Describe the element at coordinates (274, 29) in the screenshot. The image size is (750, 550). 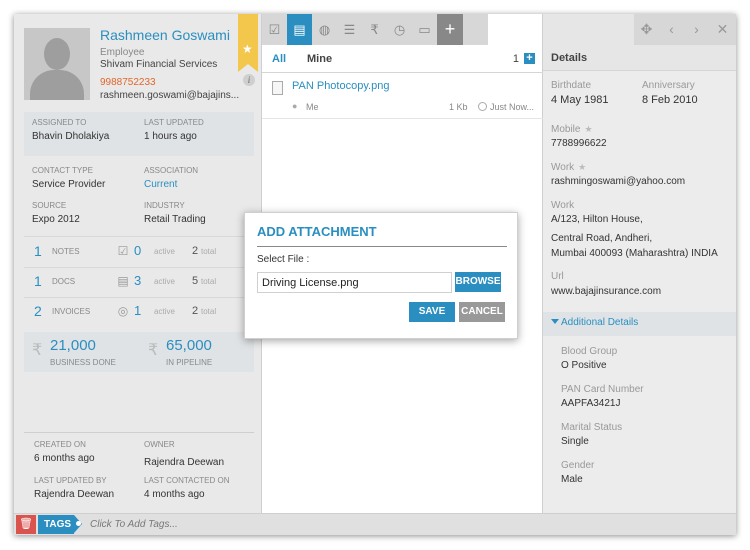
I see `checklist-icon: ☑` at that location.